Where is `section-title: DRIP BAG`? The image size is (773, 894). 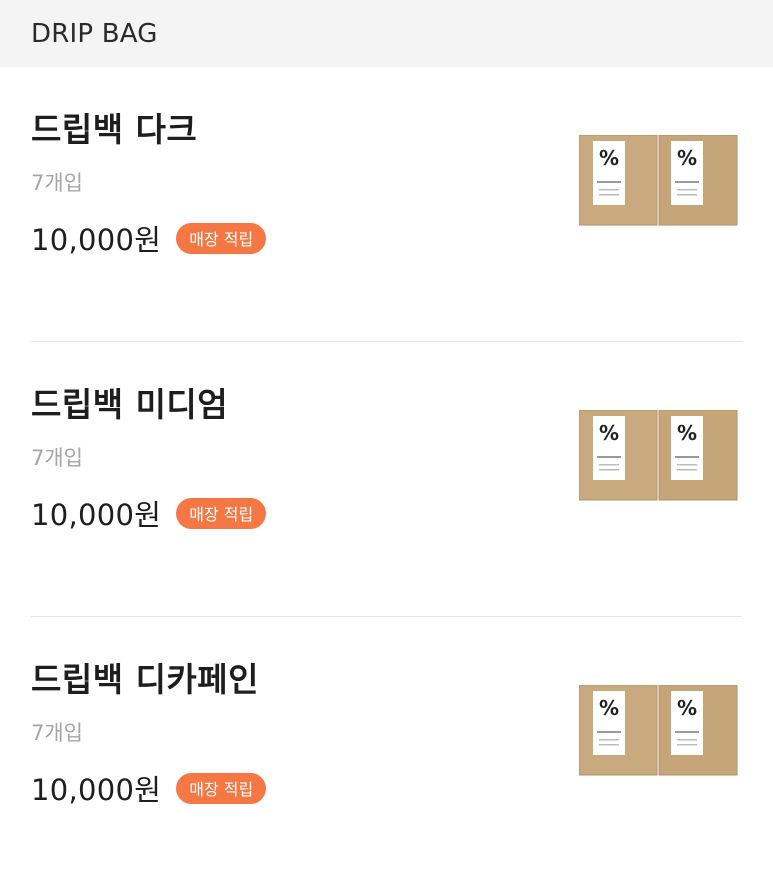
section-title: DRIP BAG is located at coordinates (94, 33).